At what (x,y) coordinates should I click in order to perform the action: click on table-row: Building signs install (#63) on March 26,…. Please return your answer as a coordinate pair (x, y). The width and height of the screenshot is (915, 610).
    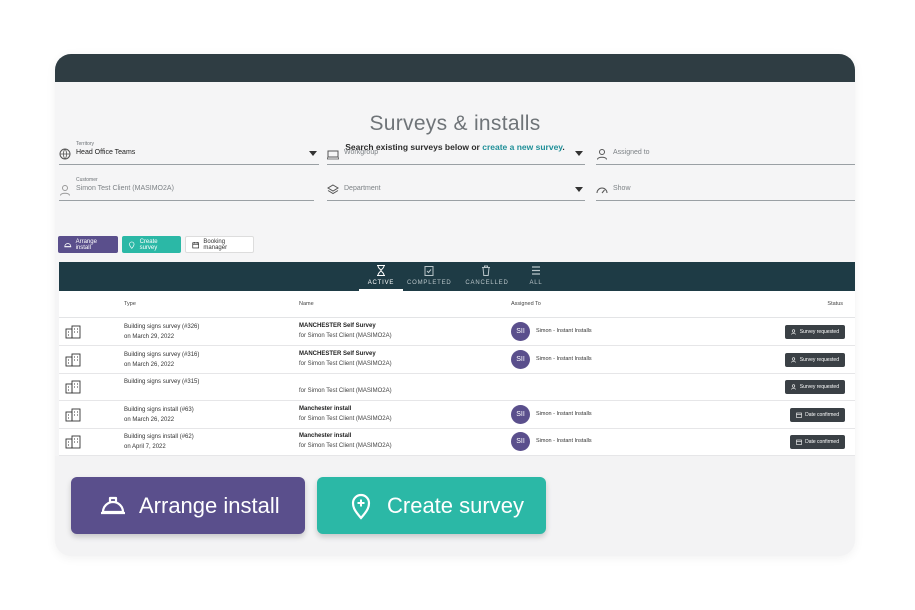
    Looking at the image, I should click on (457, 415).